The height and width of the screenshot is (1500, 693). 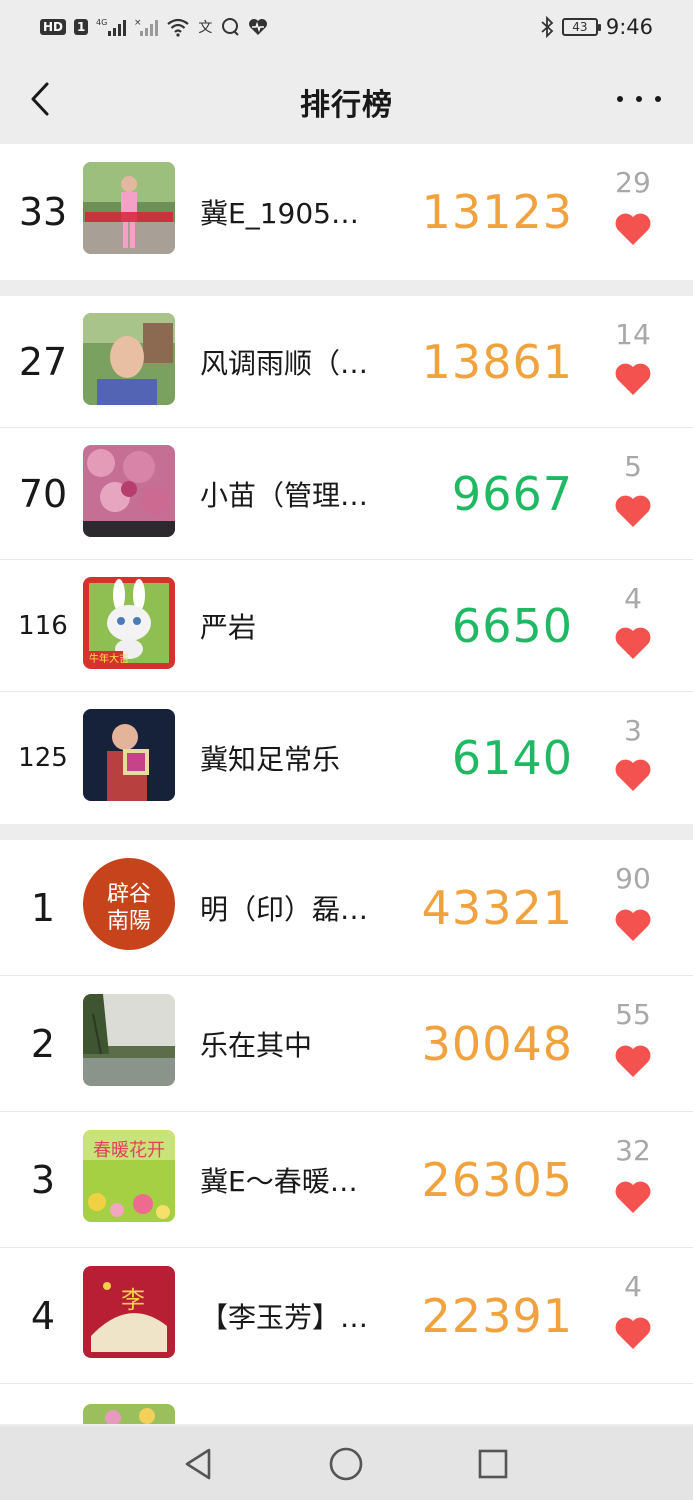 I want to click on back-triangle-icon, so click(x=198, y=1464).